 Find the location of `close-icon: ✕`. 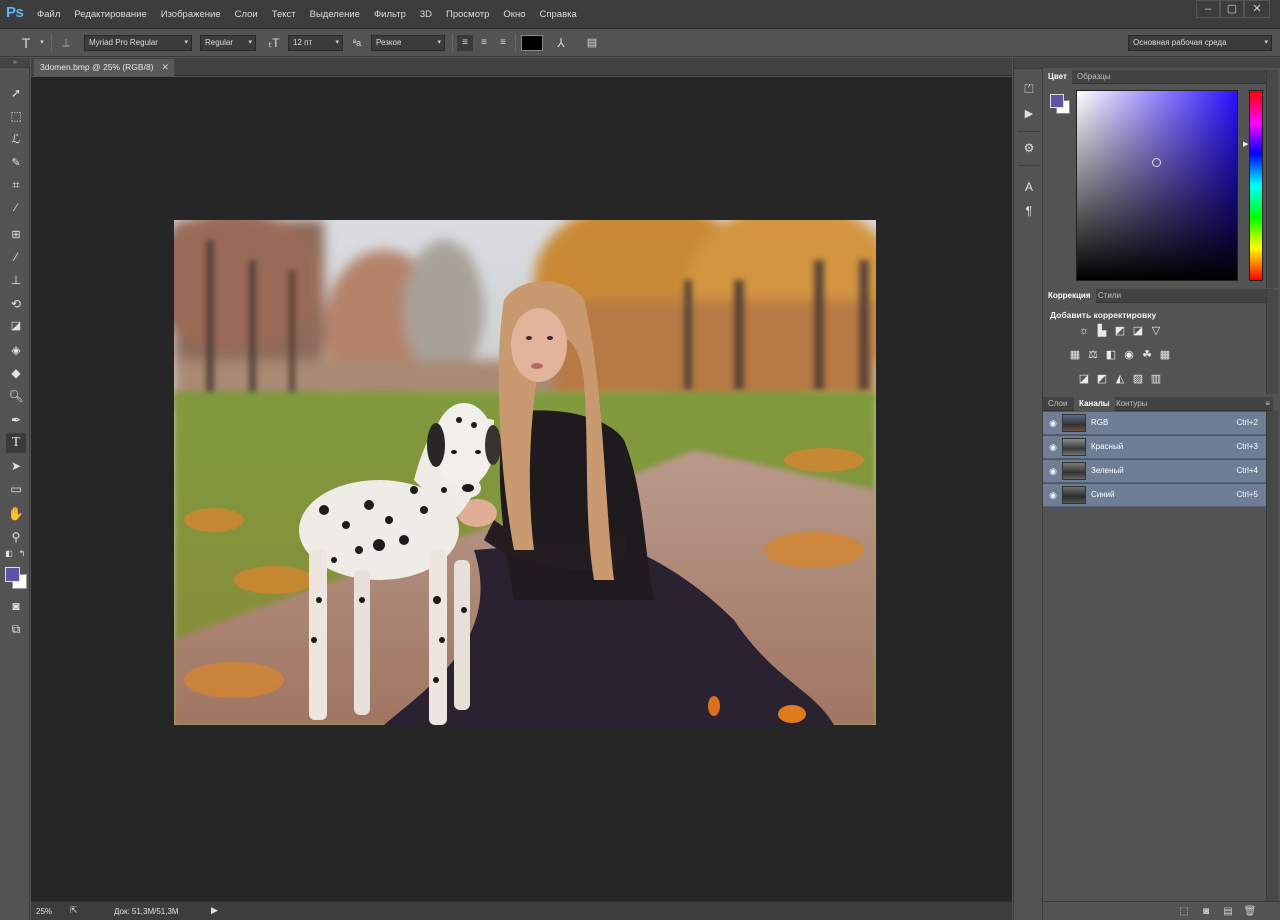

close-icon: ✕ is located at coordinates (165, 67).